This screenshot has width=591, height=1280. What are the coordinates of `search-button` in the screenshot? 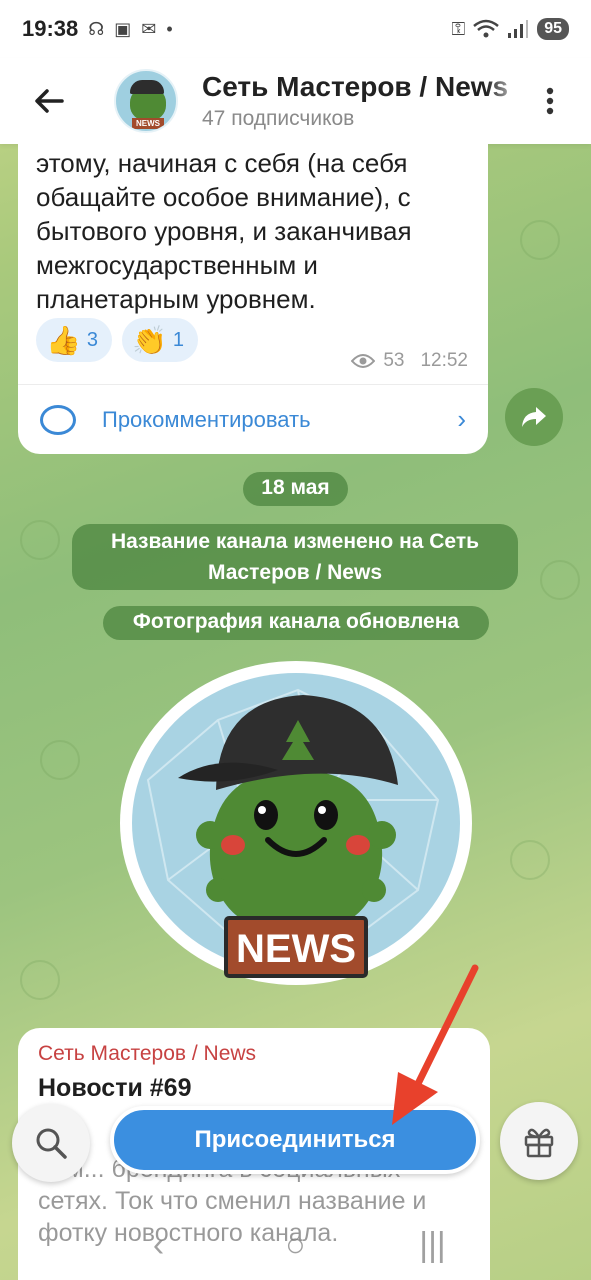 It's located at (51, 1143).